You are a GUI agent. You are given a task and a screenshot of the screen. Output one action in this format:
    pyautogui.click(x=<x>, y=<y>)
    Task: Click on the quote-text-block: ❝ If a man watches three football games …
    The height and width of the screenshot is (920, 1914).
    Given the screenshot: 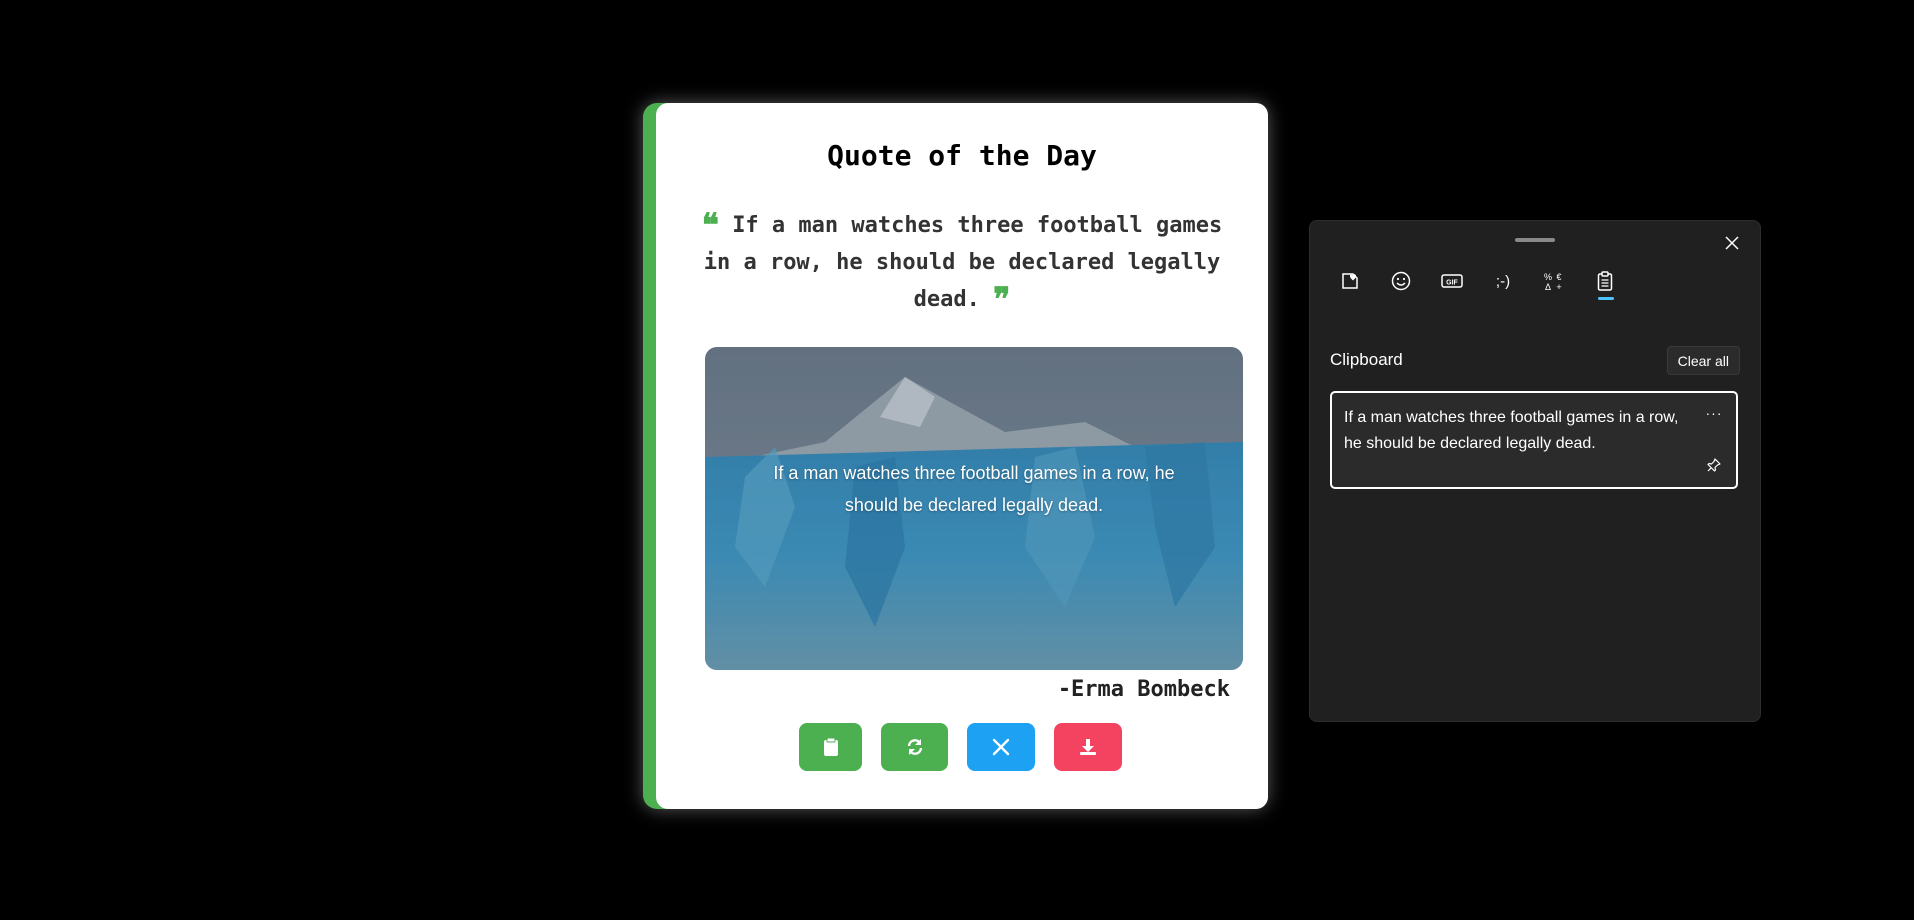 What is the action you would take?
    pyautogui.click(x=962, y=262)
    